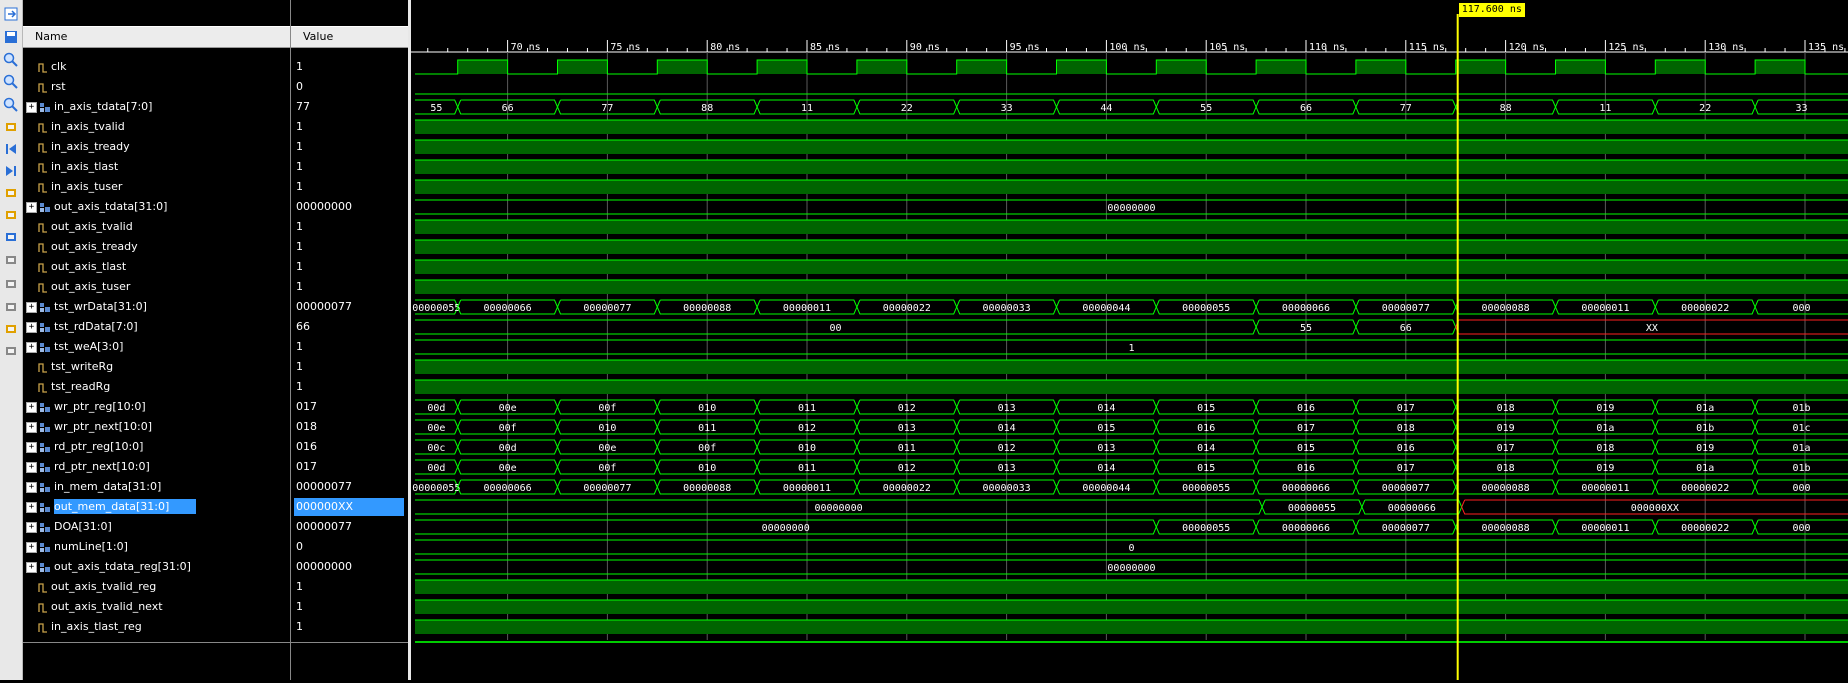 This screenshot has height=683, width=1848. What do you see at coordinates (85, 227) in the screenshot?
I see `signal-row-out_axis_tvalid: out_axis_tvalid` at bounding box center [85, 227].